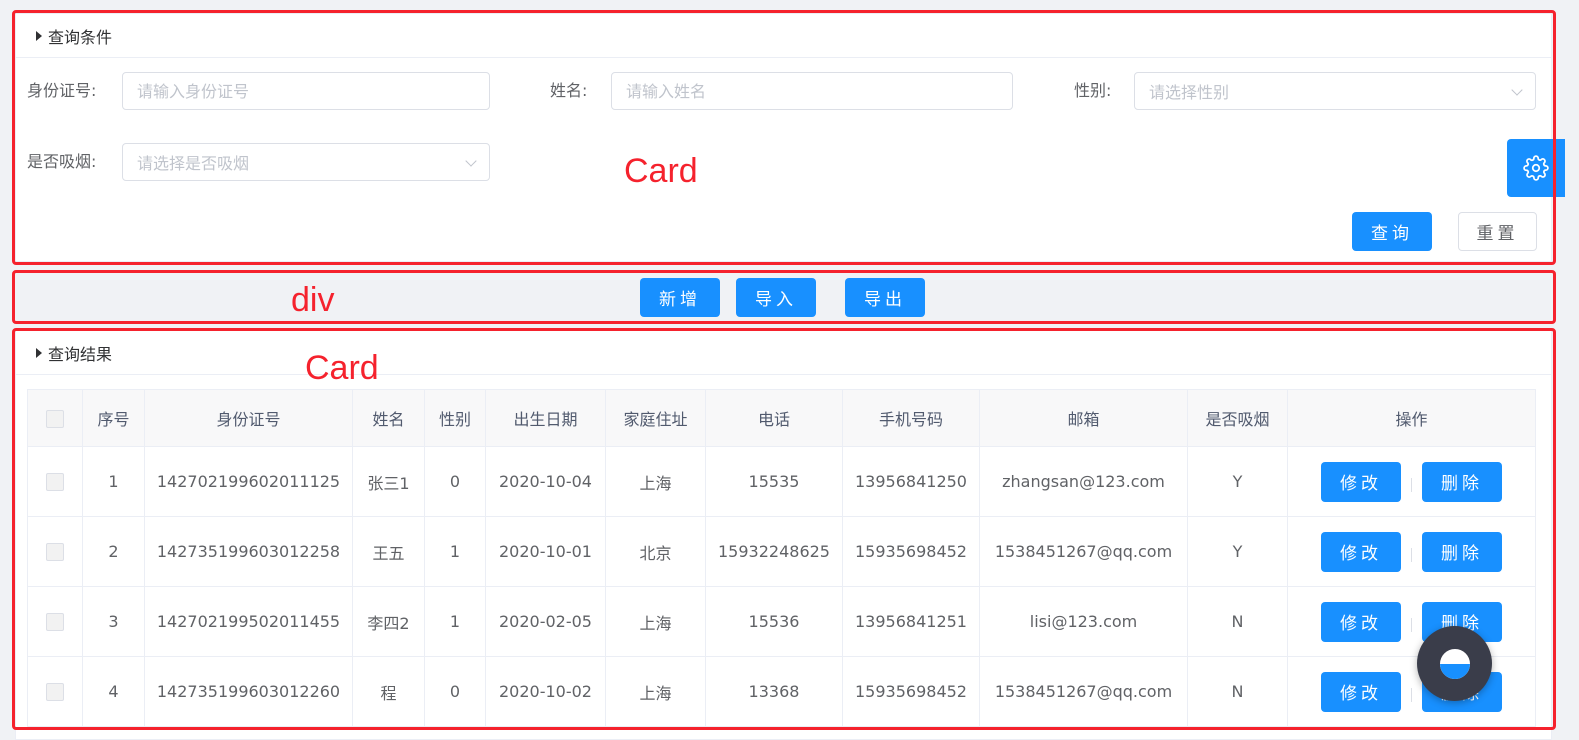 The width and height of the screenshot is (1579, 740). I want to click on cell-gender: 0, so click(455, 691).